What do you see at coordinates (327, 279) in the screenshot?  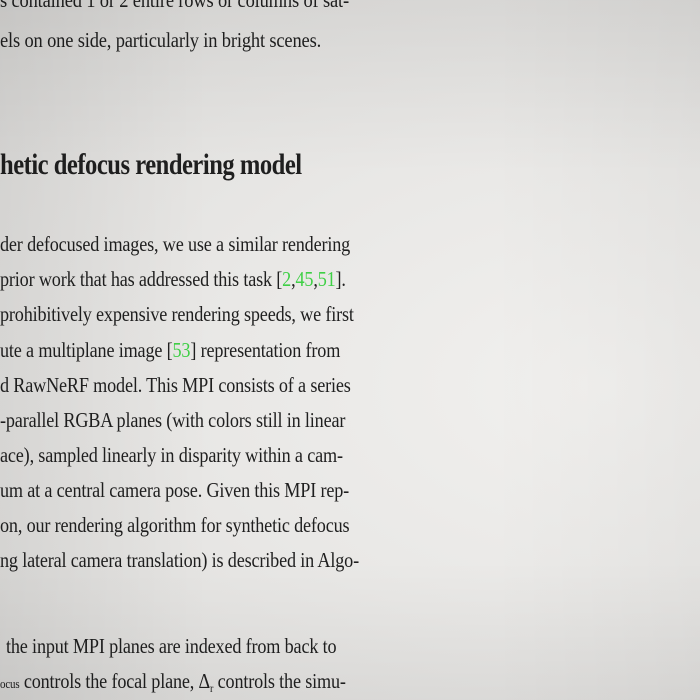 I see `citation-link: 51` at bounding box center [327, 279].